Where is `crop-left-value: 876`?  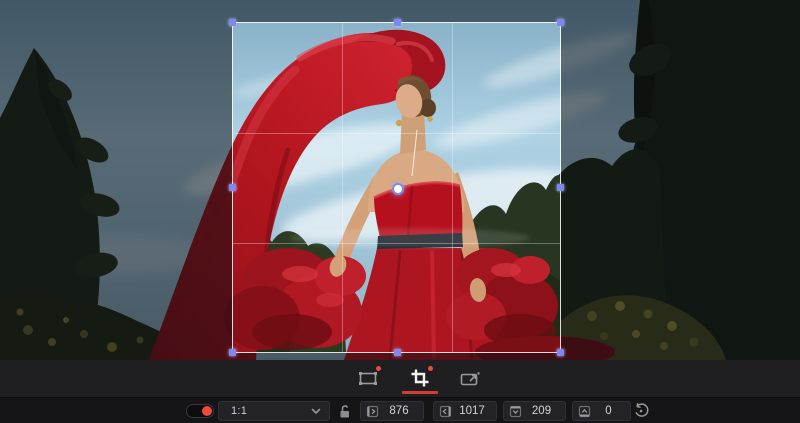 crop-left-value: 876 is located at coordinates (399, 411).